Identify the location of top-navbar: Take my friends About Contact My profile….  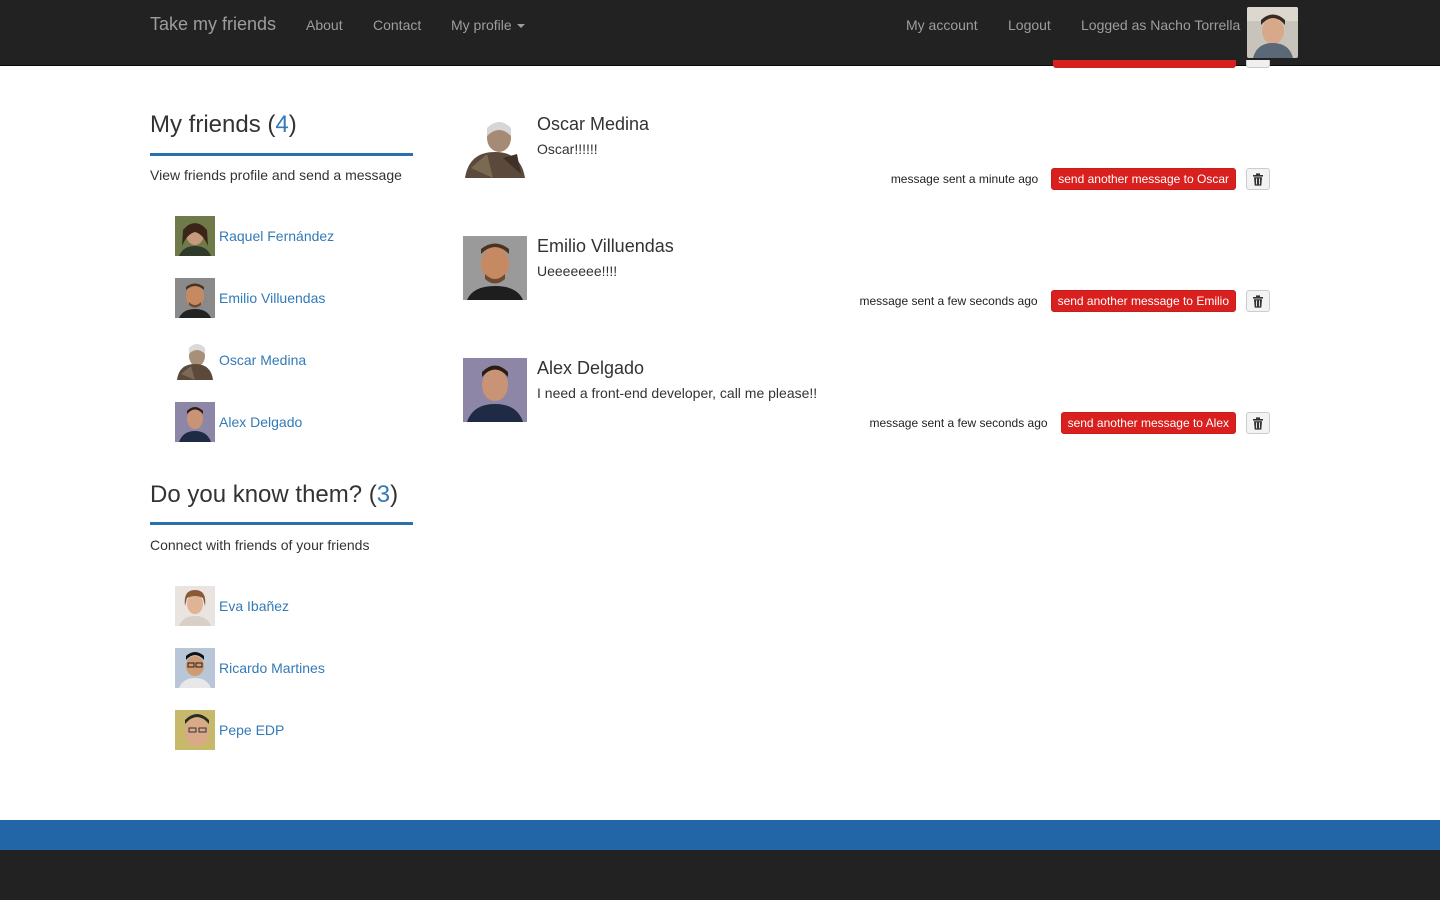
(720, 33).